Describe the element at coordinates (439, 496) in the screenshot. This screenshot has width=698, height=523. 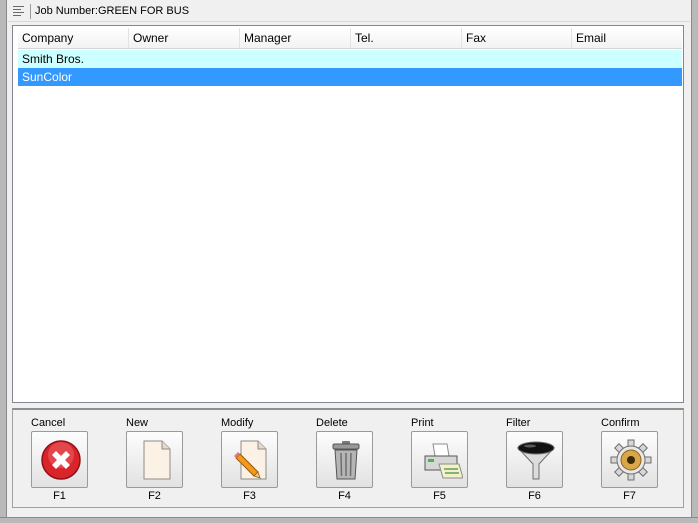
I see `print-shortcut: F5` at that location.